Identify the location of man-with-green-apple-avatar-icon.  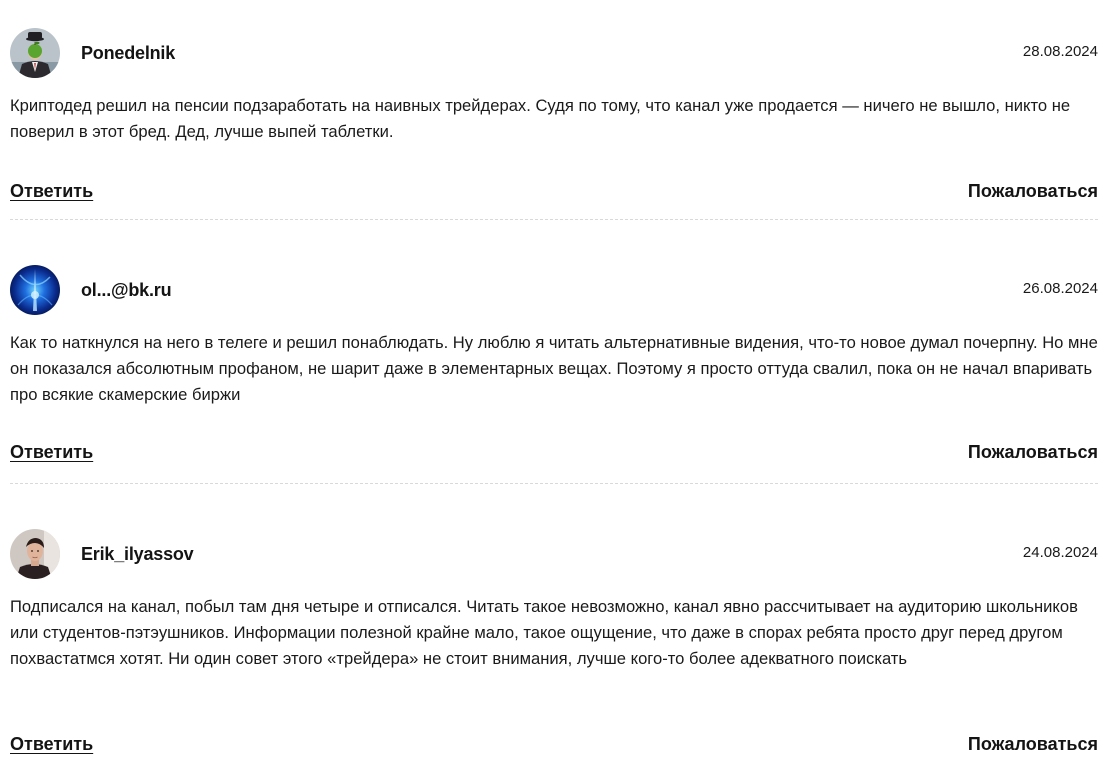
(35, 53).